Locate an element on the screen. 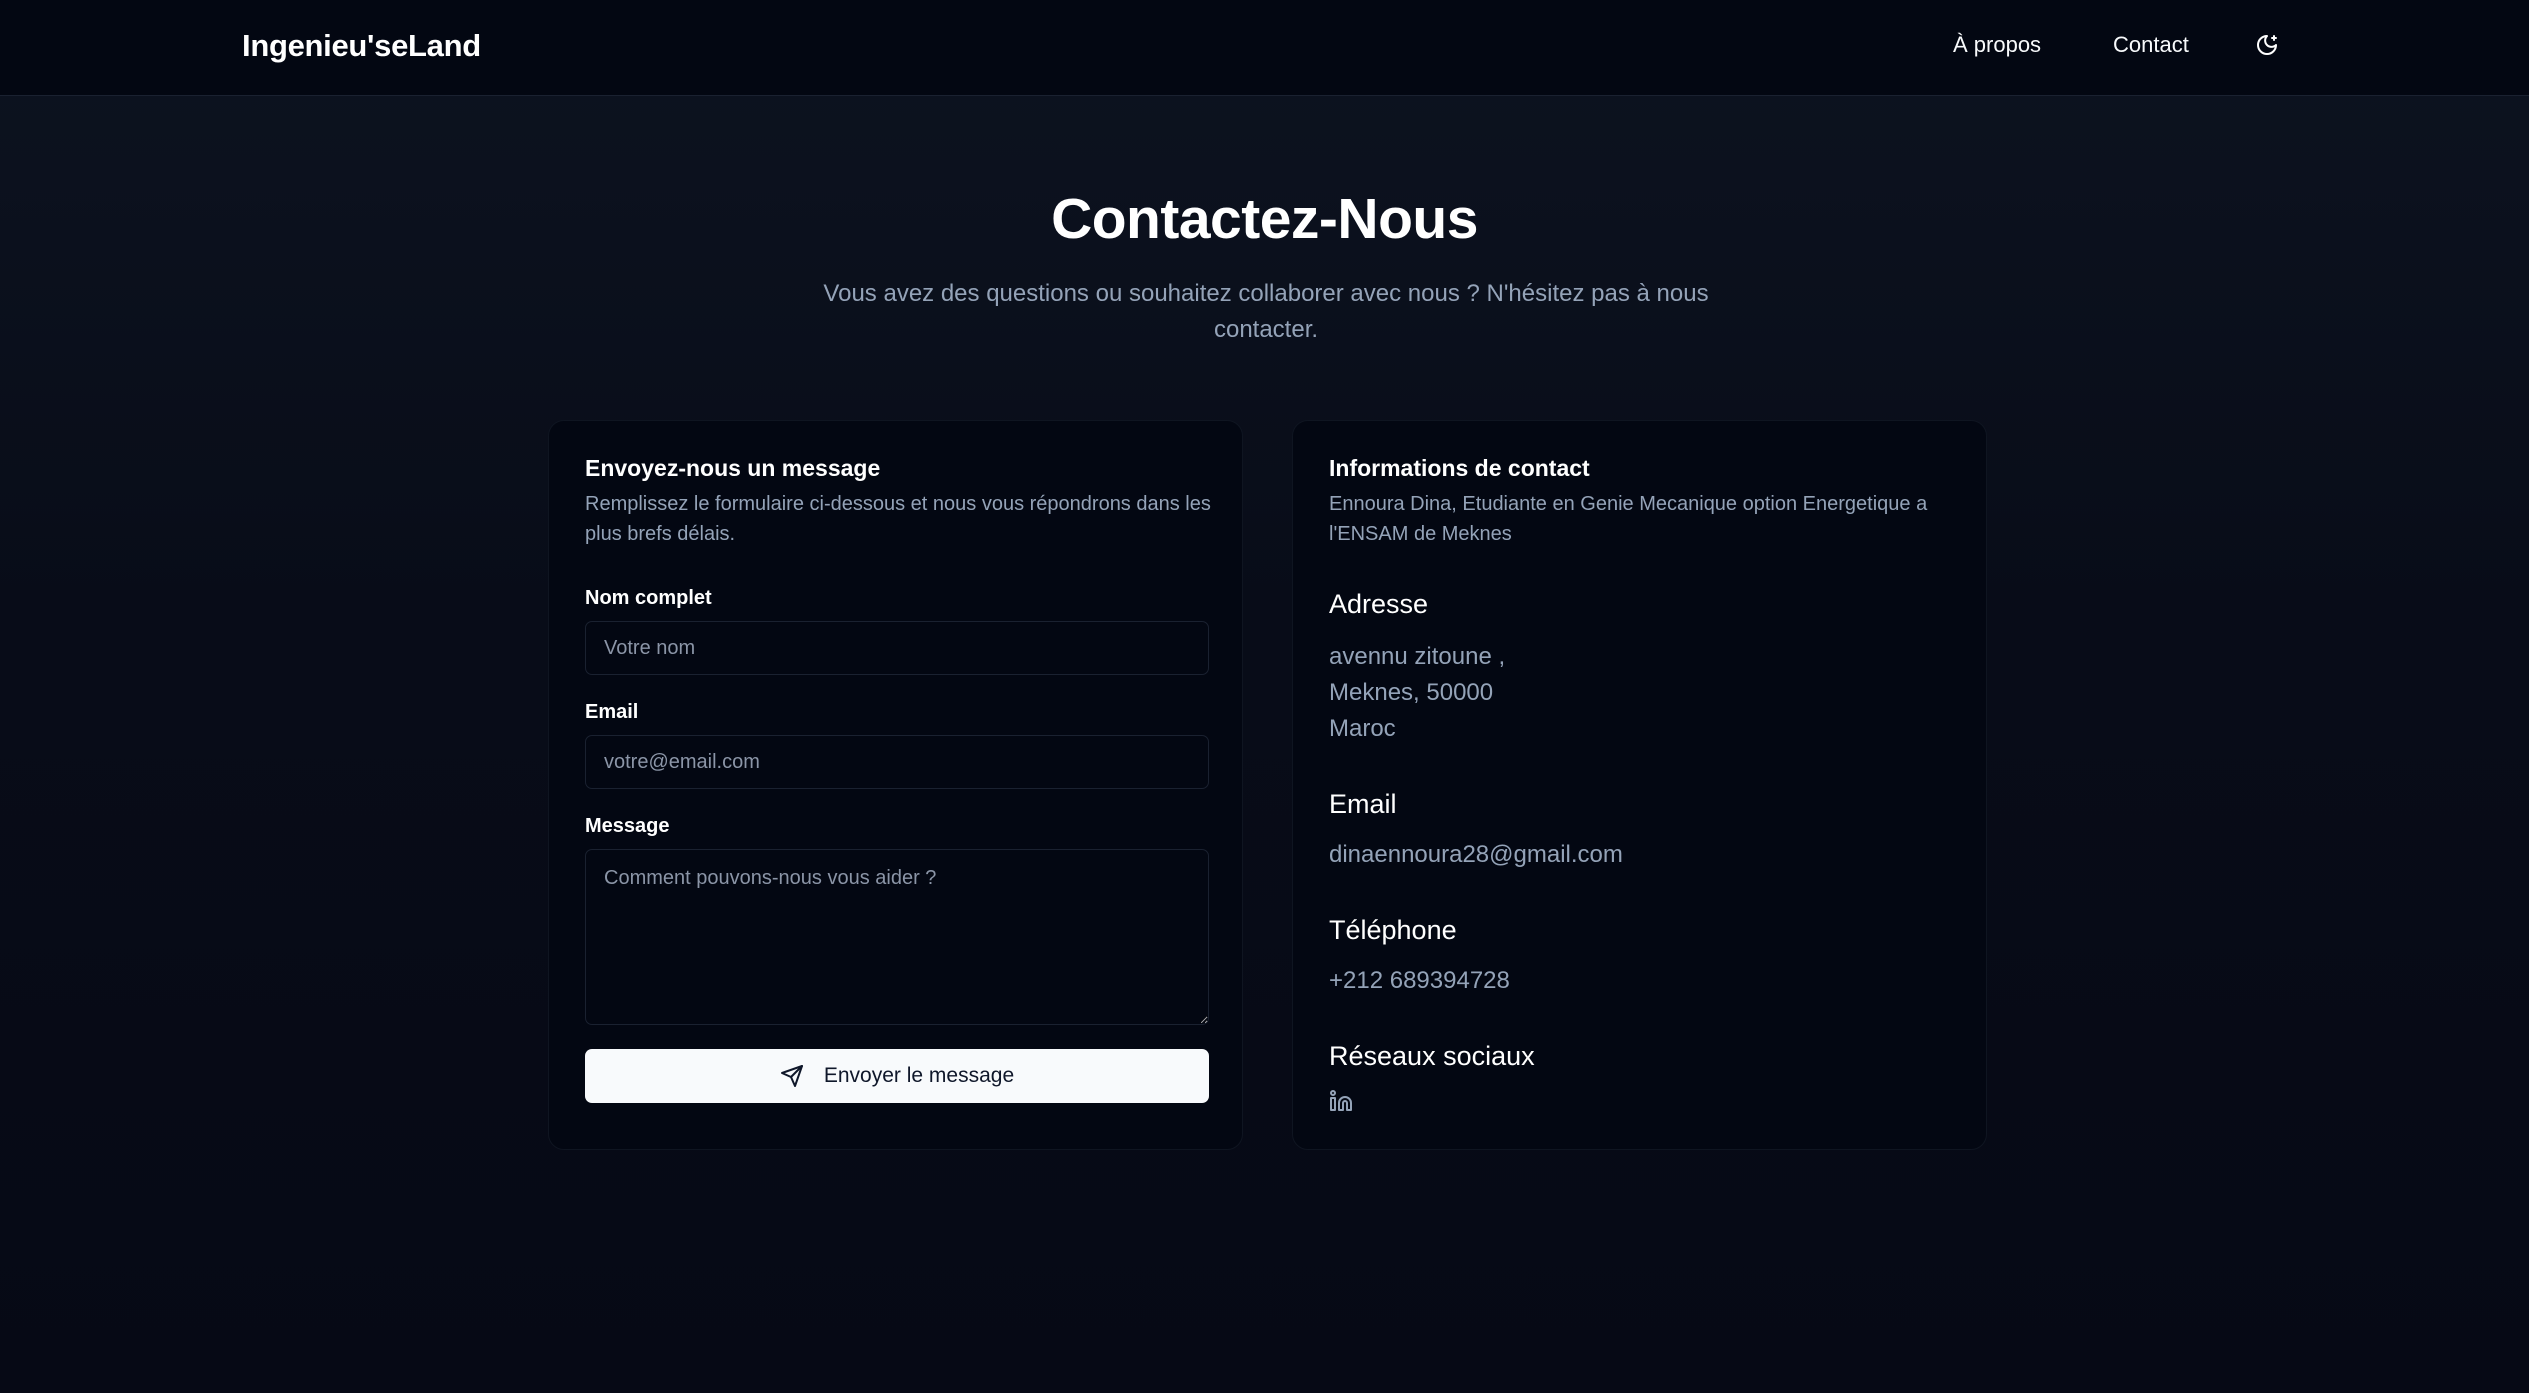  brand-logo: Ingenieu'seLand is located at coordinates (361, 46).